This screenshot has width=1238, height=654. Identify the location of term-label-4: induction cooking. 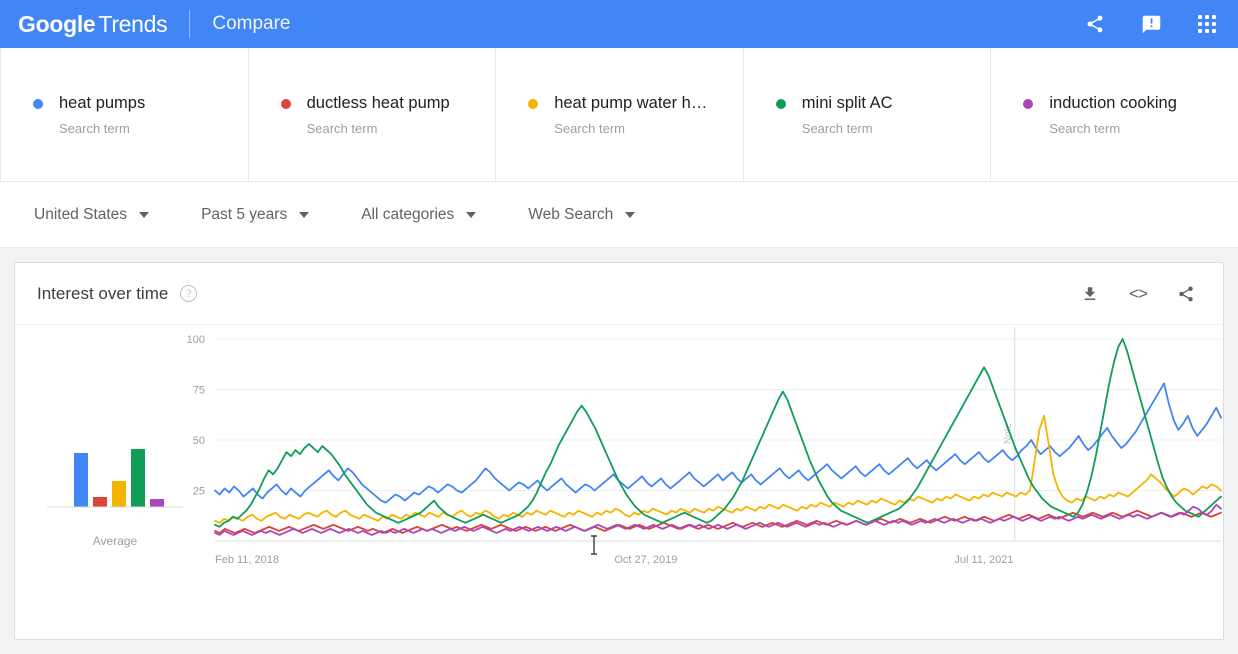
(1113, 103).